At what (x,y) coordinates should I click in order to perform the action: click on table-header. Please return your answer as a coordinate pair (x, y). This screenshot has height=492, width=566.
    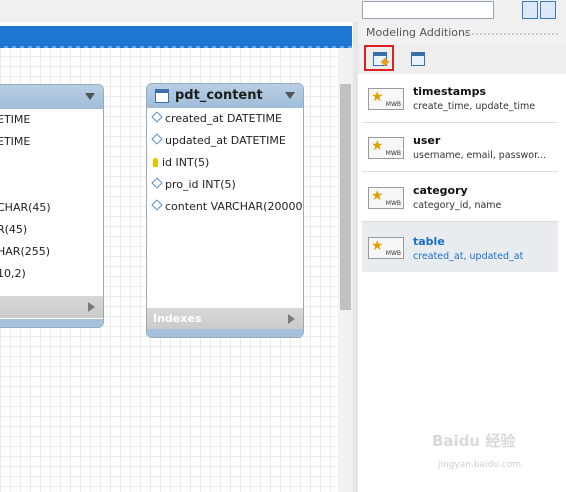
    Looking at the image, I should click on (51, 97).